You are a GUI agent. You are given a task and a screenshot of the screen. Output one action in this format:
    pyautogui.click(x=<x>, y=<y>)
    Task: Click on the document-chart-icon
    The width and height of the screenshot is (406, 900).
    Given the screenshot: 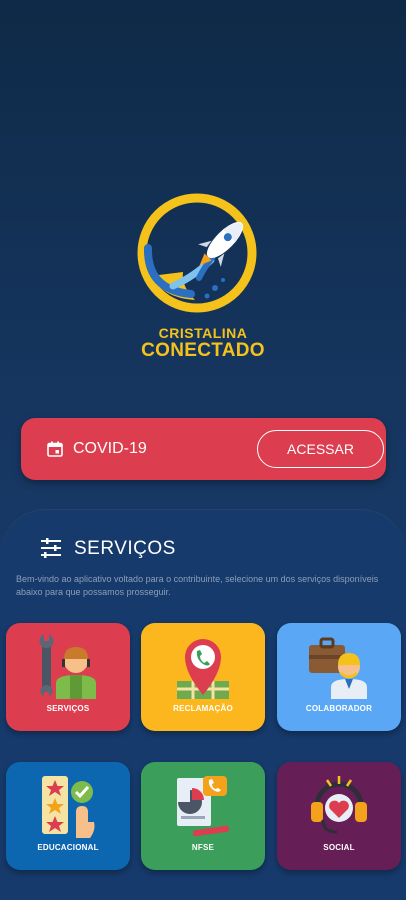 What is the action you would take?
    pyautogui.click(x=203, y=806)
    